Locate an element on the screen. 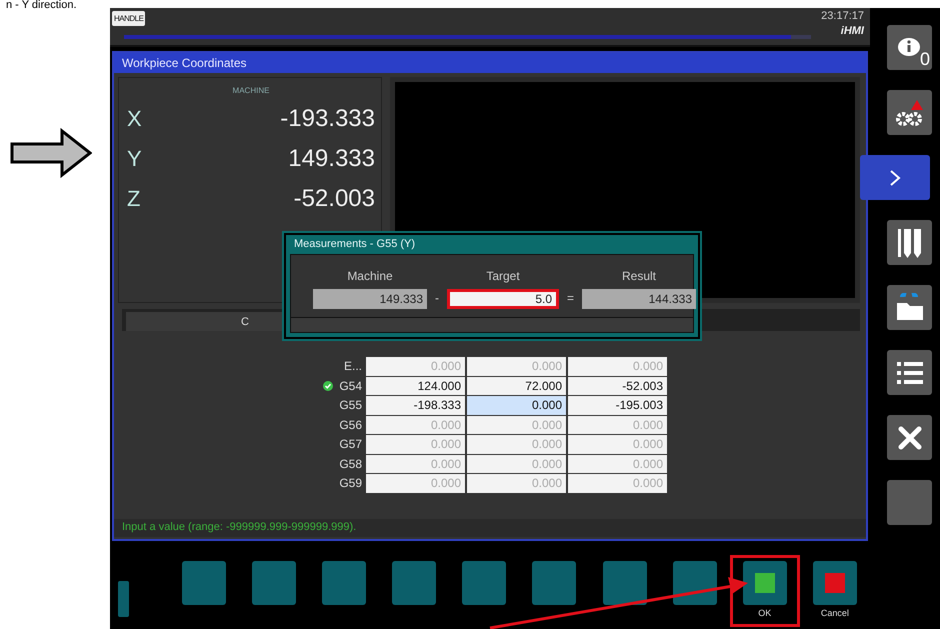  axis-label: Z is located at coordinates (133, 199).